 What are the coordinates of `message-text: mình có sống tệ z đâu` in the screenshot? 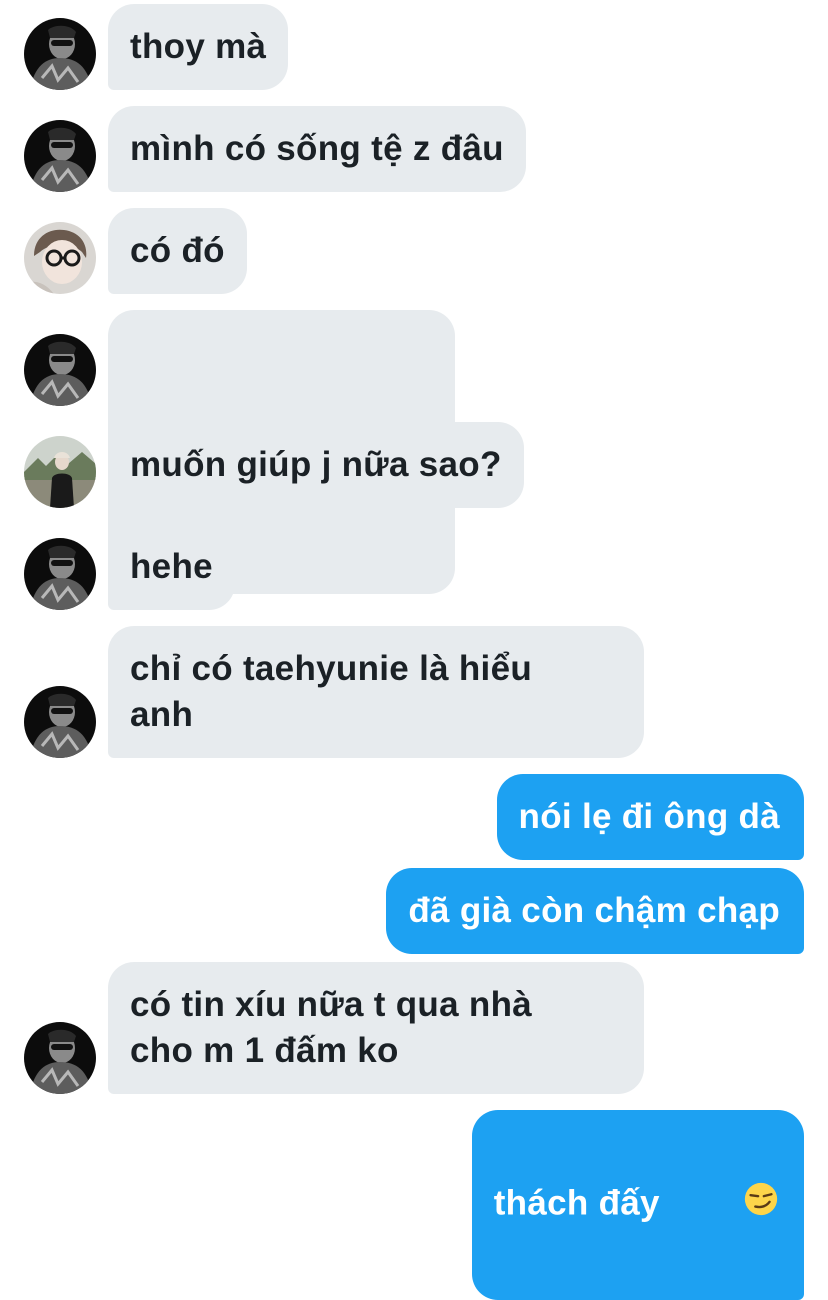 It's located at (317, 148).